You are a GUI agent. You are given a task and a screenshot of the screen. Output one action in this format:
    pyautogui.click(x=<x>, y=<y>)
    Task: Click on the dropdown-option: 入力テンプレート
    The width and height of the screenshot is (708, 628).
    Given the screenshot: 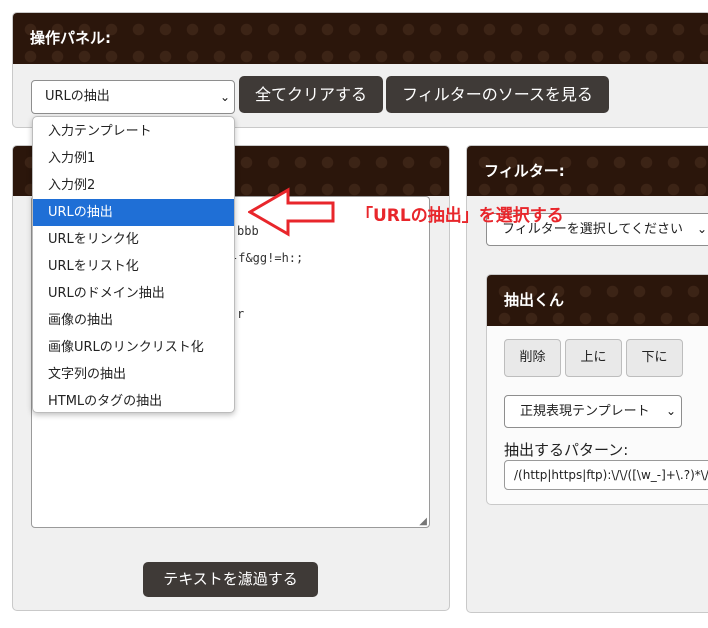 What is the action you would take?
    pyautogui.click(x=133, y=131)
    